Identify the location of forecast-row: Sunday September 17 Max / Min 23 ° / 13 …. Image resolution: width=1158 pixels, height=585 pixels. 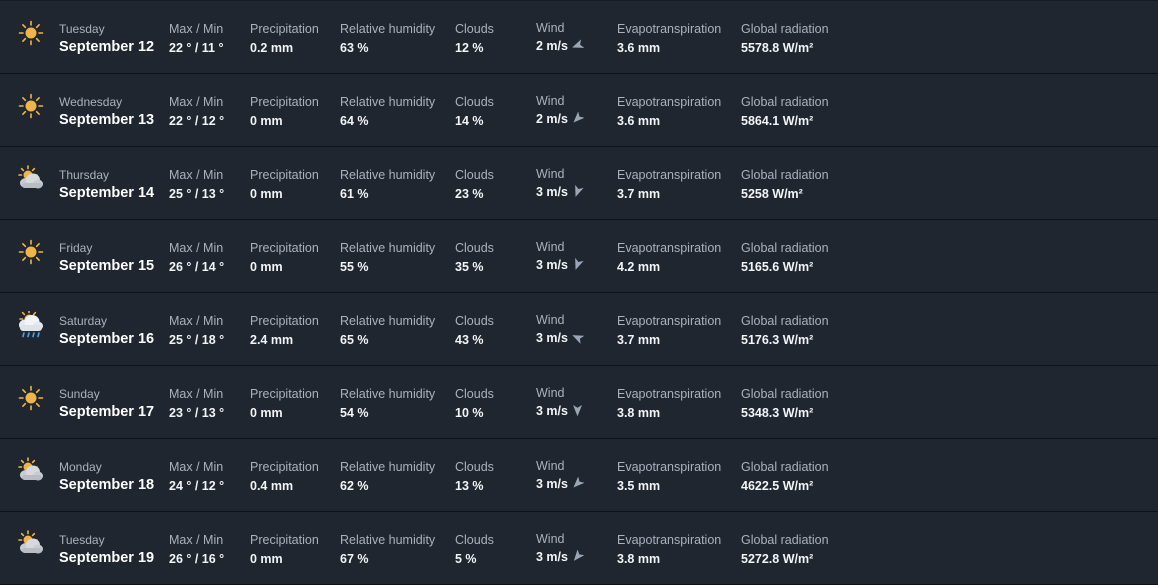
(579, 402).